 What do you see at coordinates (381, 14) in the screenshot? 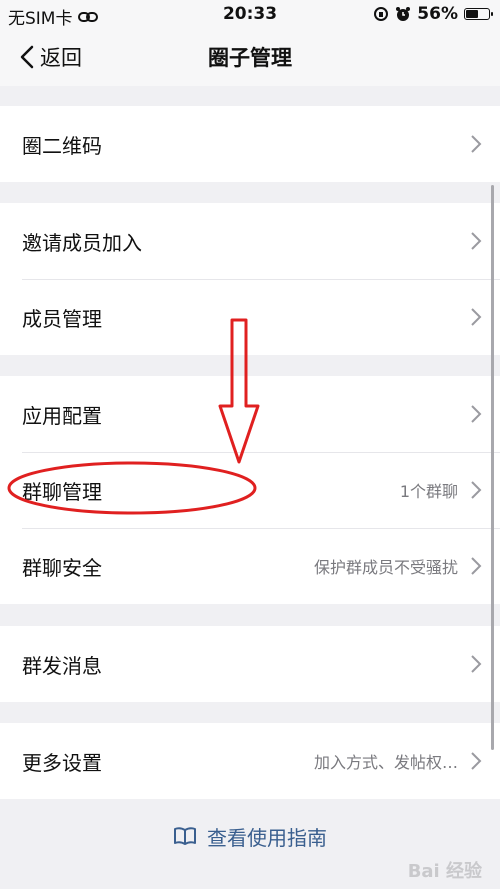
I see `rotation-lock-icon` at bounding box center [381, 14].